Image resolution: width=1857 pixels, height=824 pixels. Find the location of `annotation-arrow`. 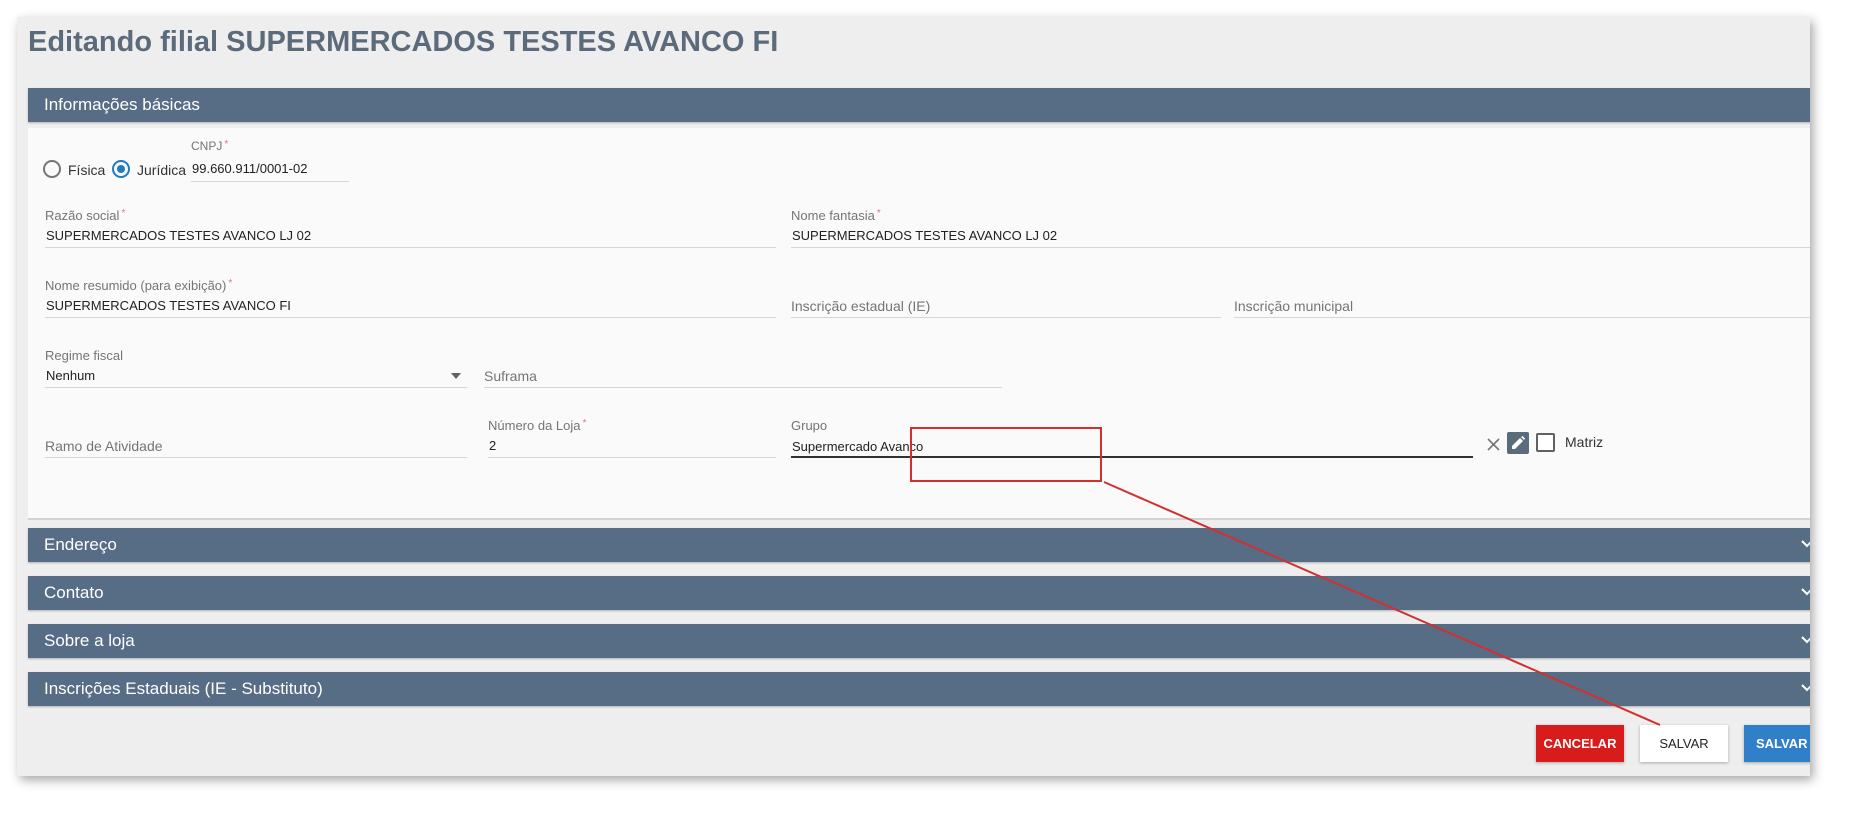

annotation-arrow is located at coordinates (1382, 603).